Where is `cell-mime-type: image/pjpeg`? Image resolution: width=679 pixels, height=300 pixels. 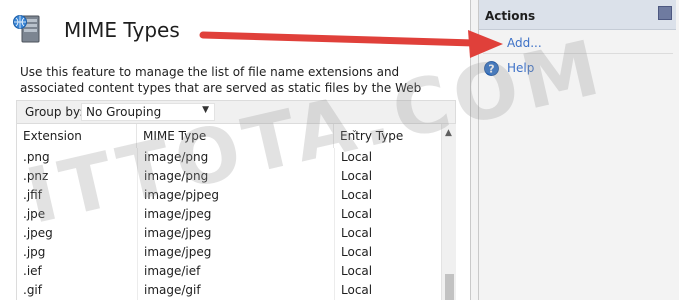 cell-mime-type: image/pjpeg is located at coordinates (235, 195).